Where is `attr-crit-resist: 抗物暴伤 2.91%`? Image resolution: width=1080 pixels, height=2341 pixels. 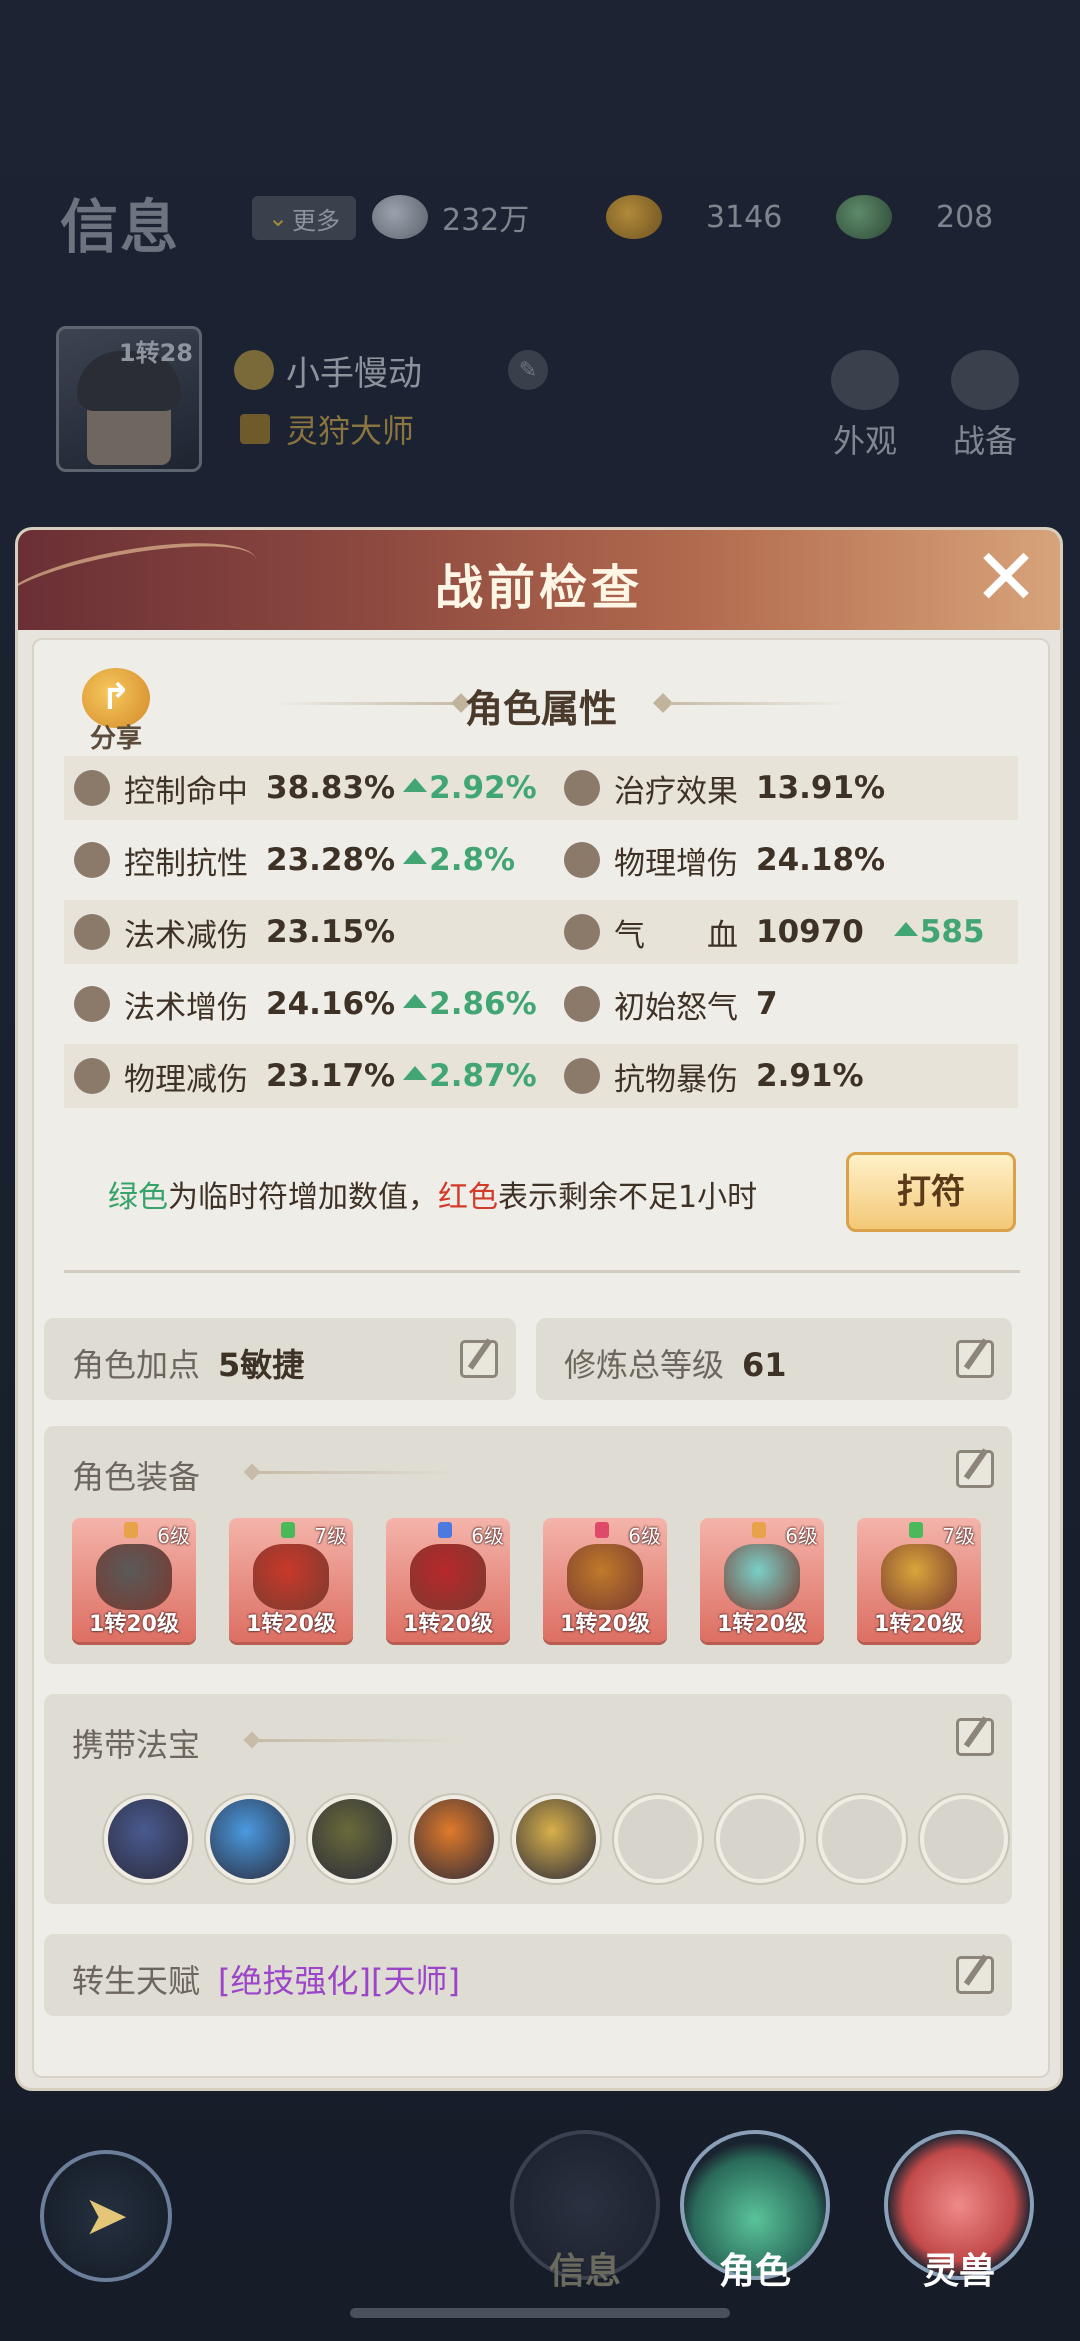
attr-crit-resist: 抗物暴伤 2.91% is located at coordinates (714, 1076).